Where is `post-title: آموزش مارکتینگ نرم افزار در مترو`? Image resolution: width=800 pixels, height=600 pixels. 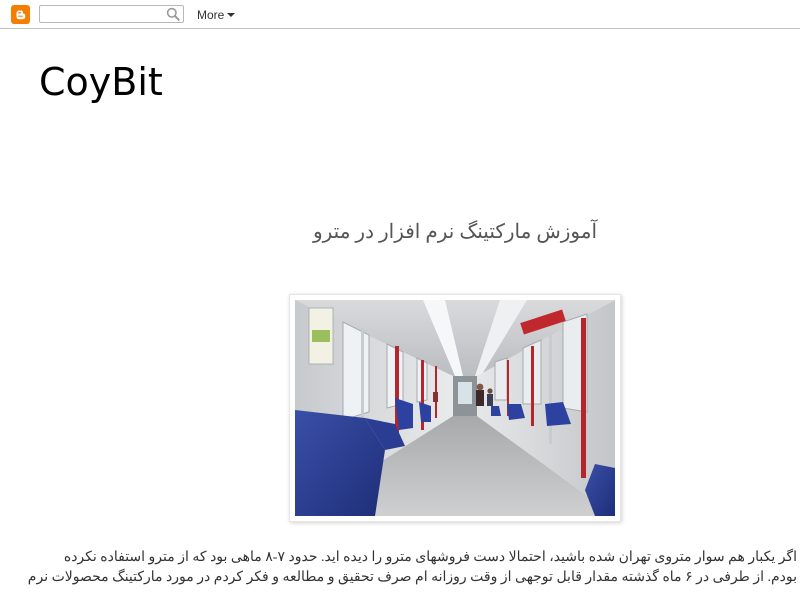 post-title: آموزش مارکتینگ نرم افزار در مترو is located at coordinates (400, 231).